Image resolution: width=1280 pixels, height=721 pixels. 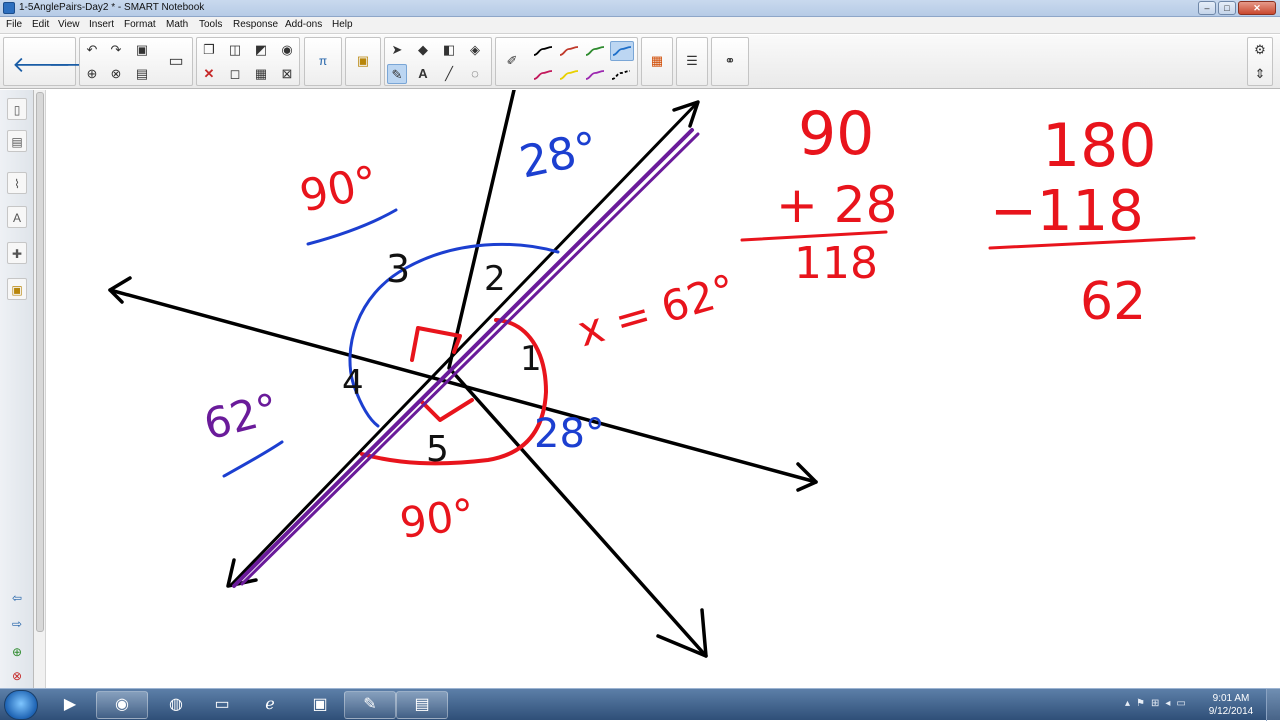 What do you see at coordinates (595, 75) in the screenshot?
I see `purple-pen-swatch` at bounding box center [595, 75].